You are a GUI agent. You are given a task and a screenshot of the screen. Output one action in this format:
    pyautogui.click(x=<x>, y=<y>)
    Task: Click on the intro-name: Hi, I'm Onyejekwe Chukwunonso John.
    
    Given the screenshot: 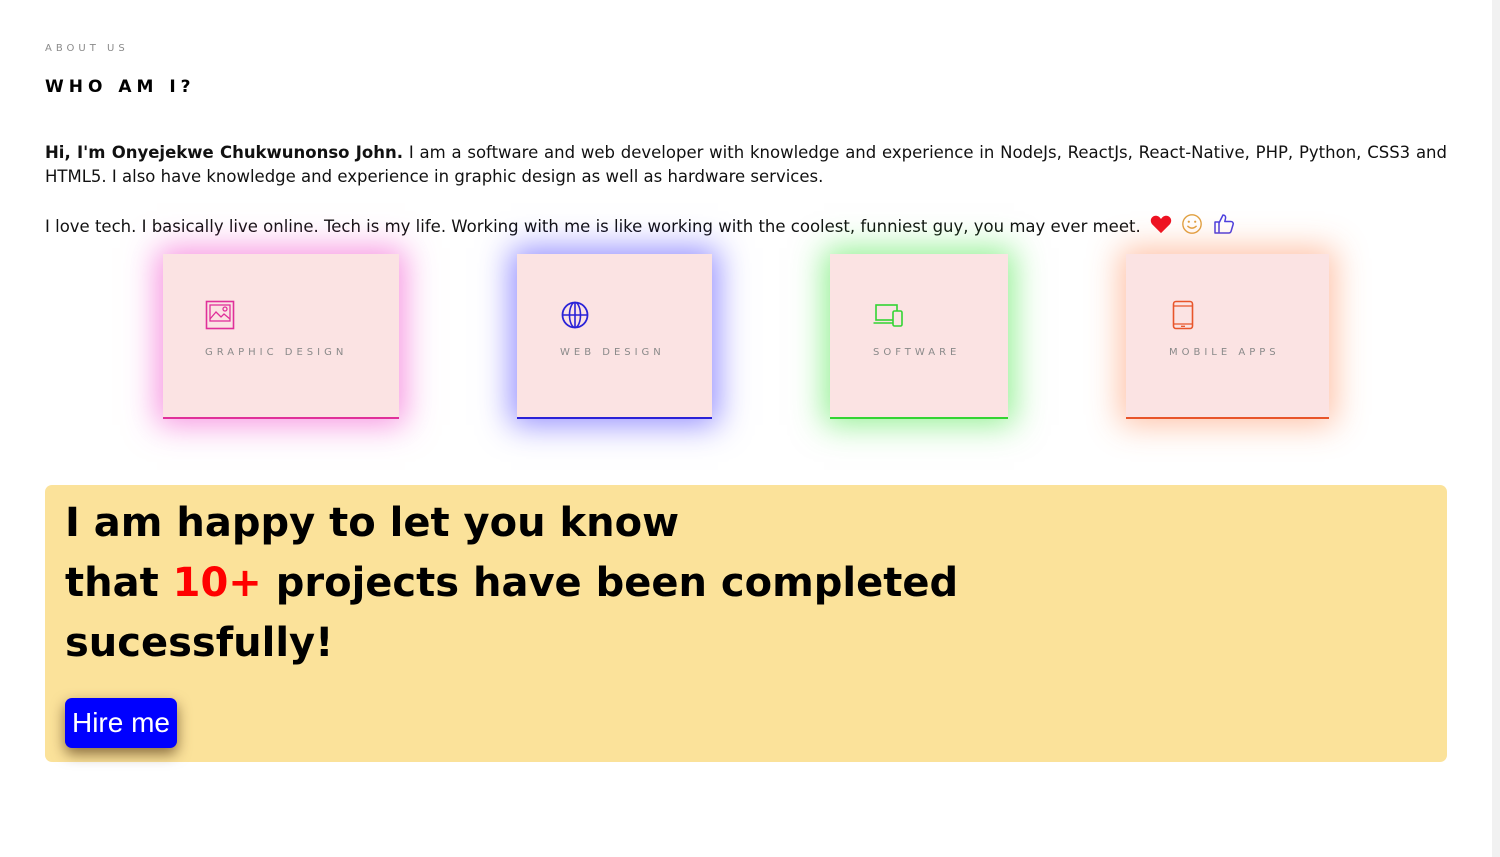 What is the action you would take?
    pyautogui.click(x=224, y=152)
    